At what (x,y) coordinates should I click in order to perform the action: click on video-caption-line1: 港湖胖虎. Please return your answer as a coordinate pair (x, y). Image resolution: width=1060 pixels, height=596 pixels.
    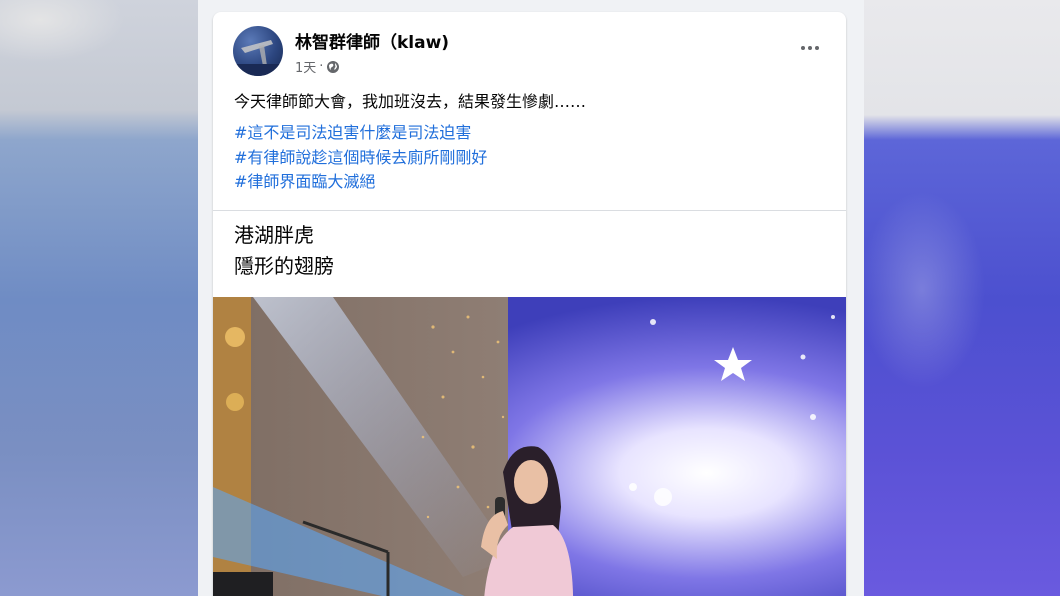
    Looking at the image, I should click on (274, 235).